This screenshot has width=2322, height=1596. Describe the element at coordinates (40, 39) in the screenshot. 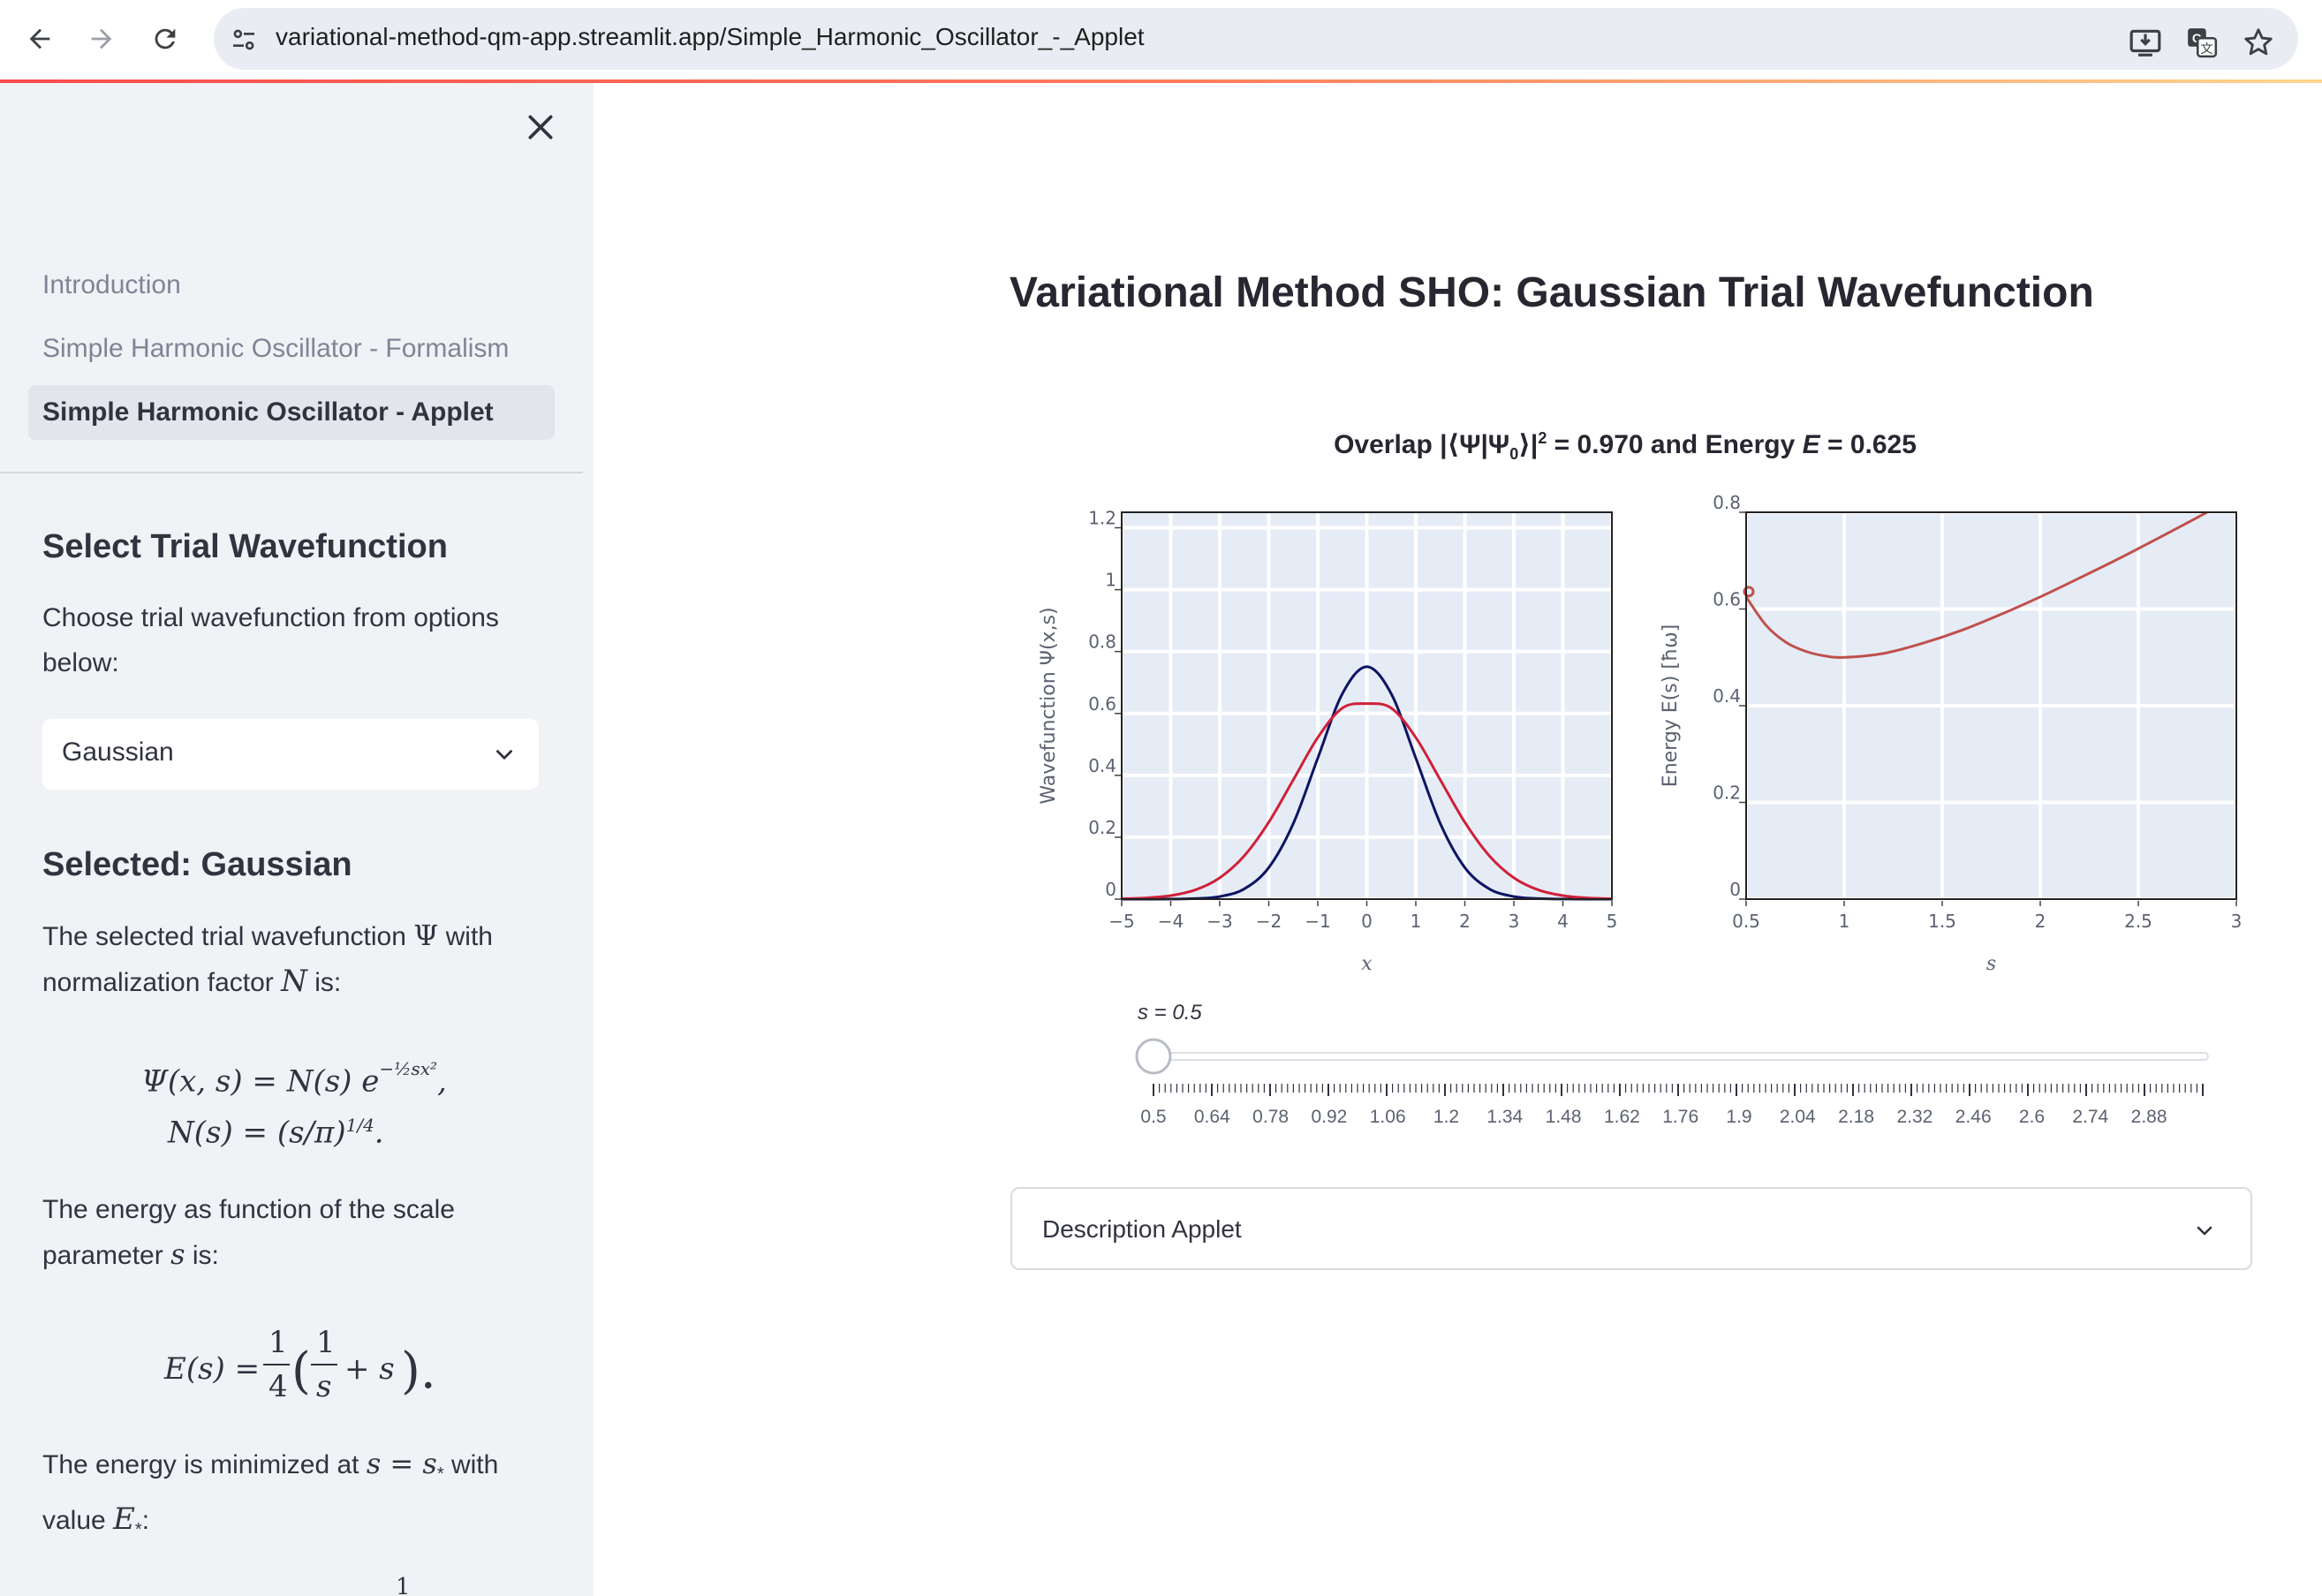

I see `back-arrow-icon` at that location.